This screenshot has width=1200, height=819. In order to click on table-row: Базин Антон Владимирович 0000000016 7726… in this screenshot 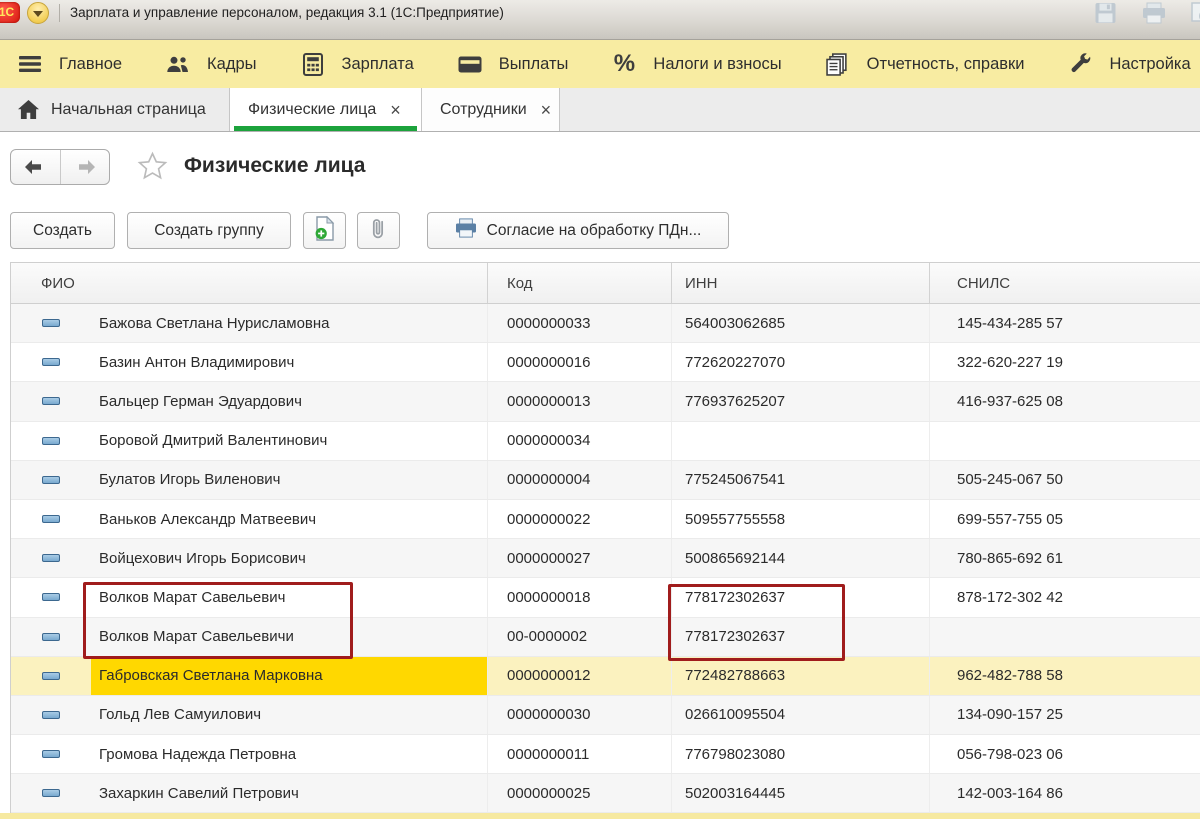, I will do `click(605, 363)`.